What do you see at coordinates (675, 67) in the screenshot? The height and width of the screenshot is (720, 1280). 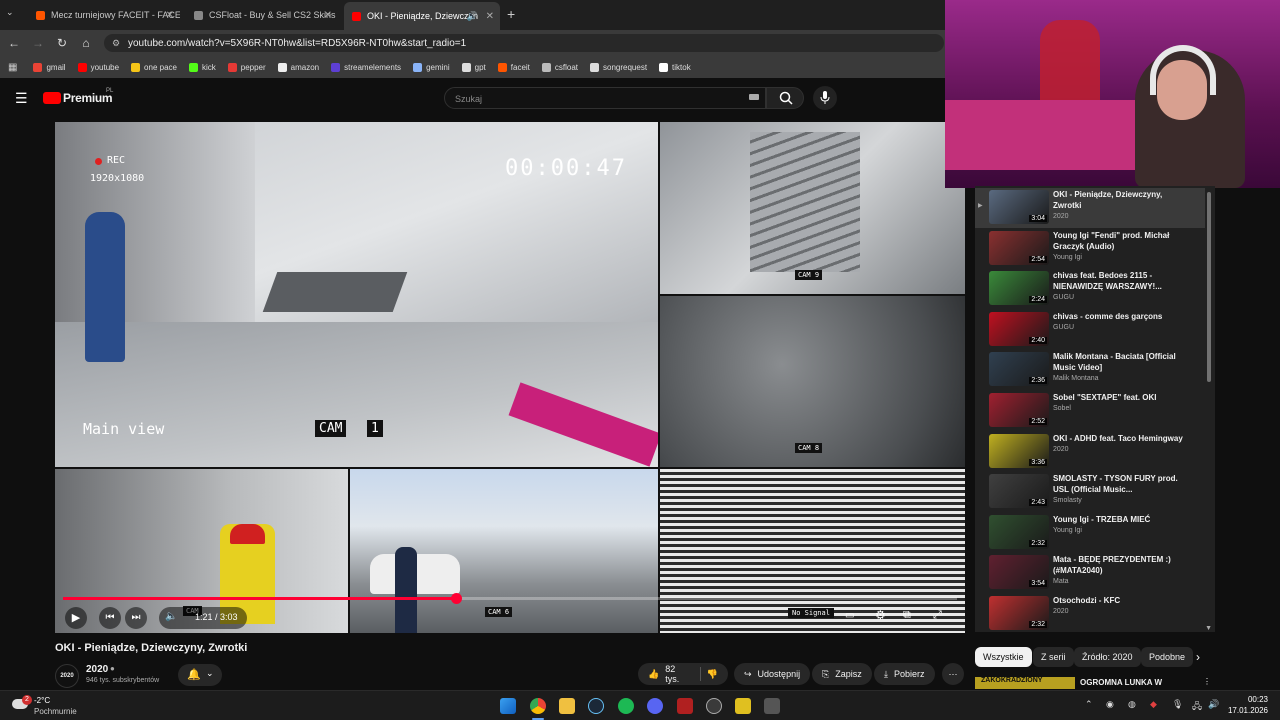 I see `bookmark-tiktok: tiktok` at bounding box center [675, 67].